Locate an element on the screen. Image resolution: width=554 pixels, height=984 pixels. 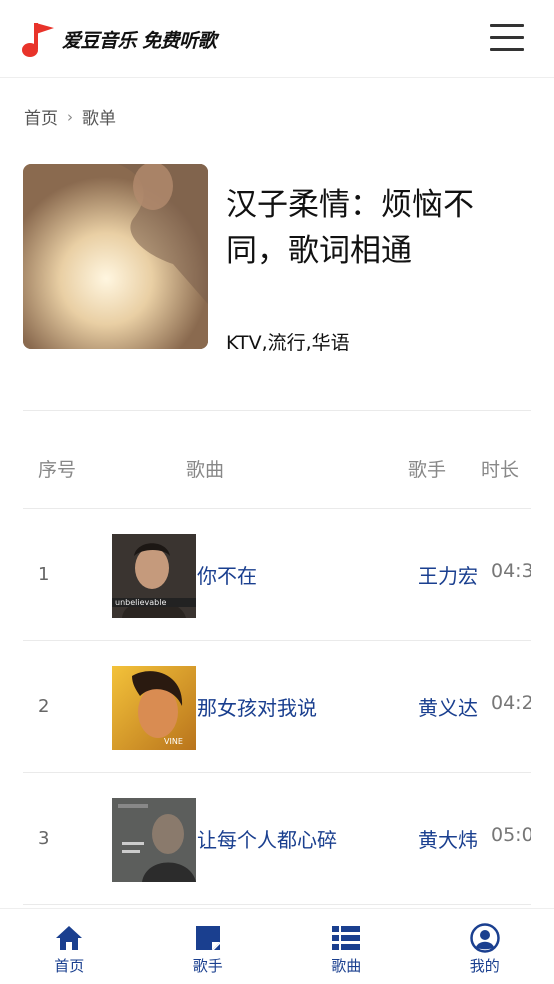
bottom-tab-bar: 首页 歌手 歌曲 我的 is located at coordinates (277, 946).